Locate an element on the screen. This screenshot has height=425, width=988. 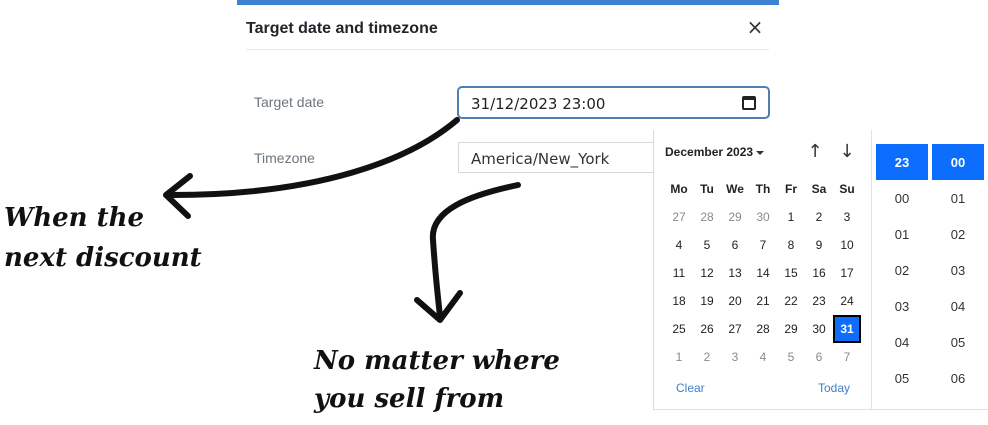
calendar-day: 8 is located at coordinates (791, 245).